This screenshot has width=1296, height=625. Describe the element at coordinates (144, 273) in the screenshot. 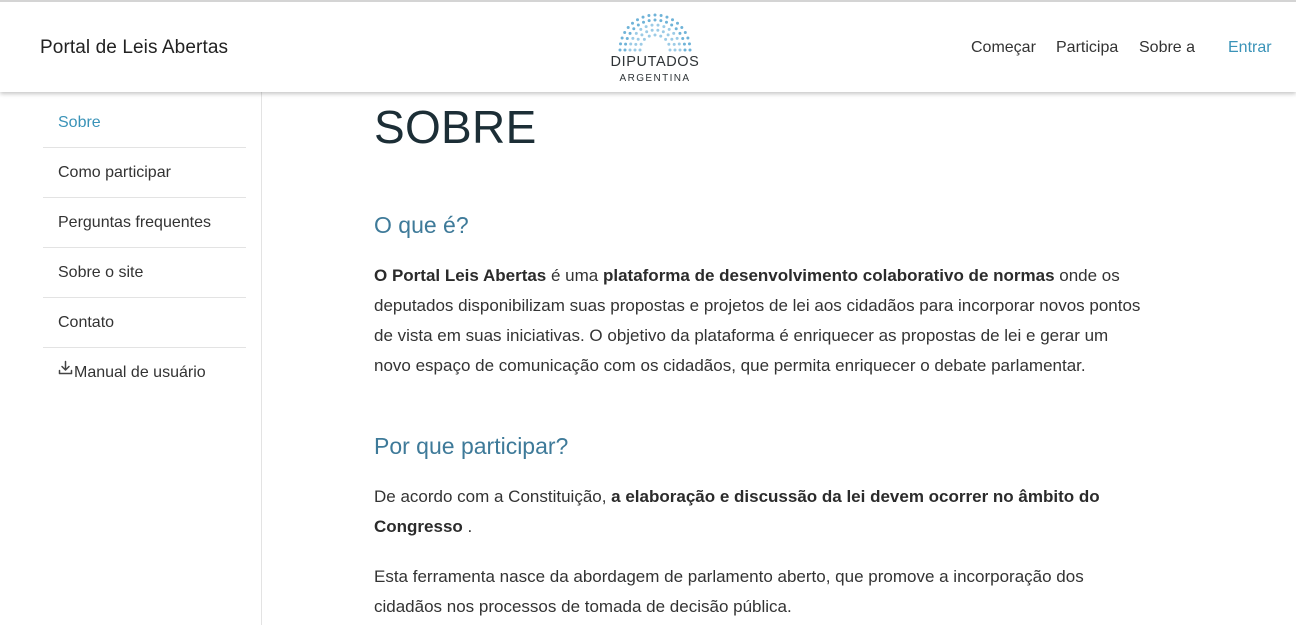

I see `sidebar-item-sobre-o-site: Sobre o site` at that location.